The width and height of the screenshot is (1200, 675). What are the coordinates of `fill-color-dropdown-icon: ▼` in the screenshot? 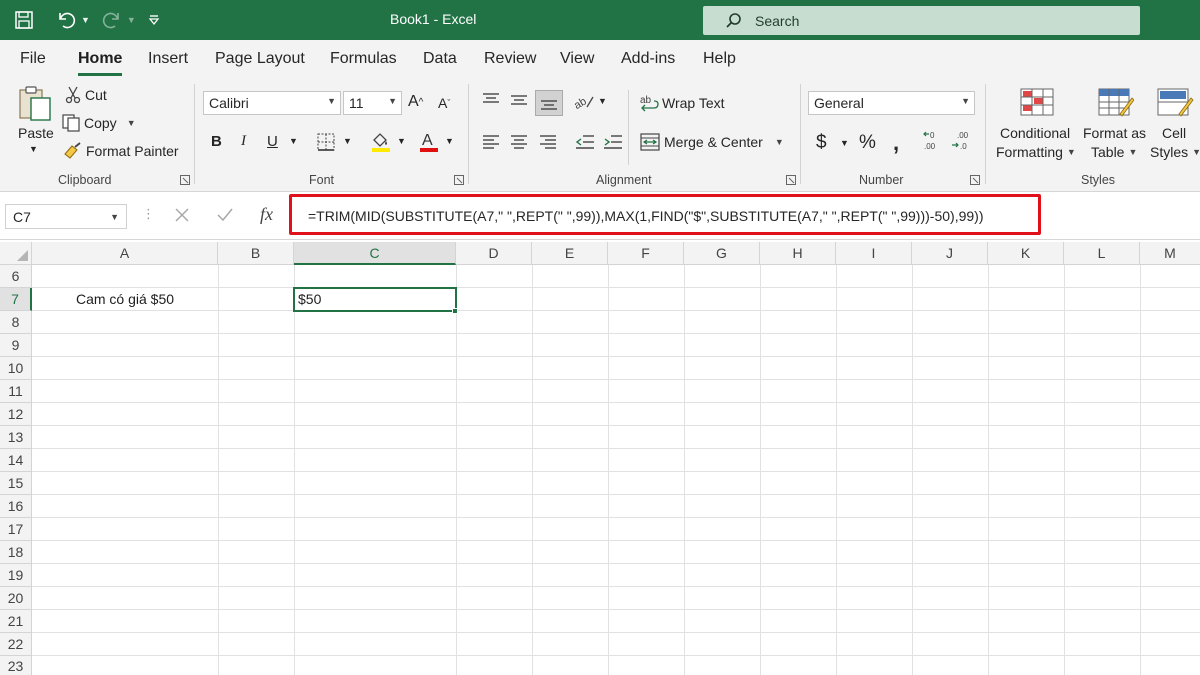 It's located at (401, 141).